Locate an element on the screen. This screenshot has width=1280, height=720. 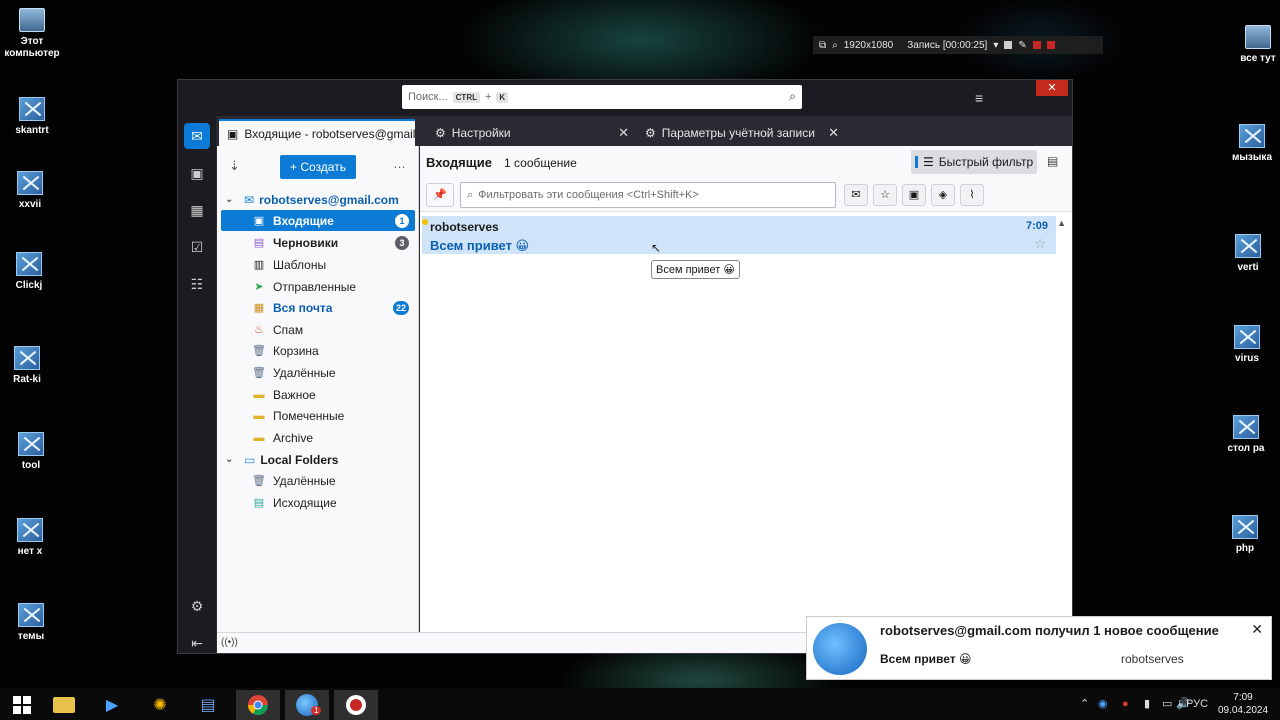
folder-local-deleted: 🗑 Удалённые is located at coordinates (318, 480).